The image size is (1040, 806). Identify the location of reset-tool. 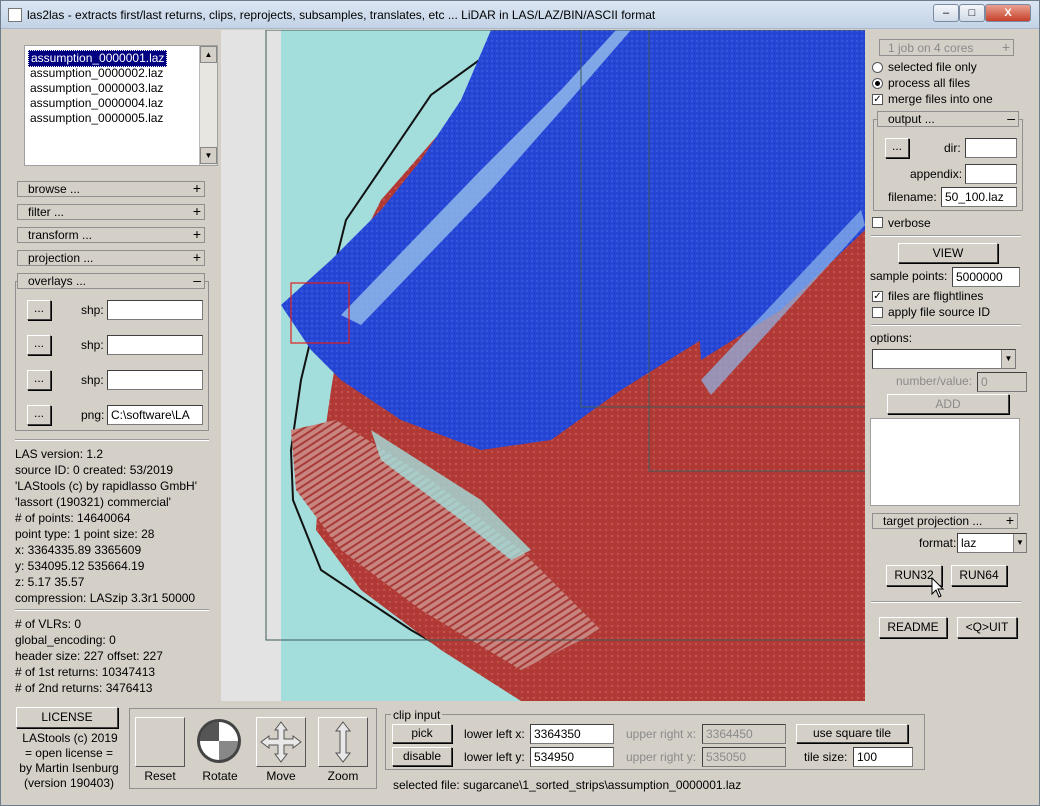
(160, 742).